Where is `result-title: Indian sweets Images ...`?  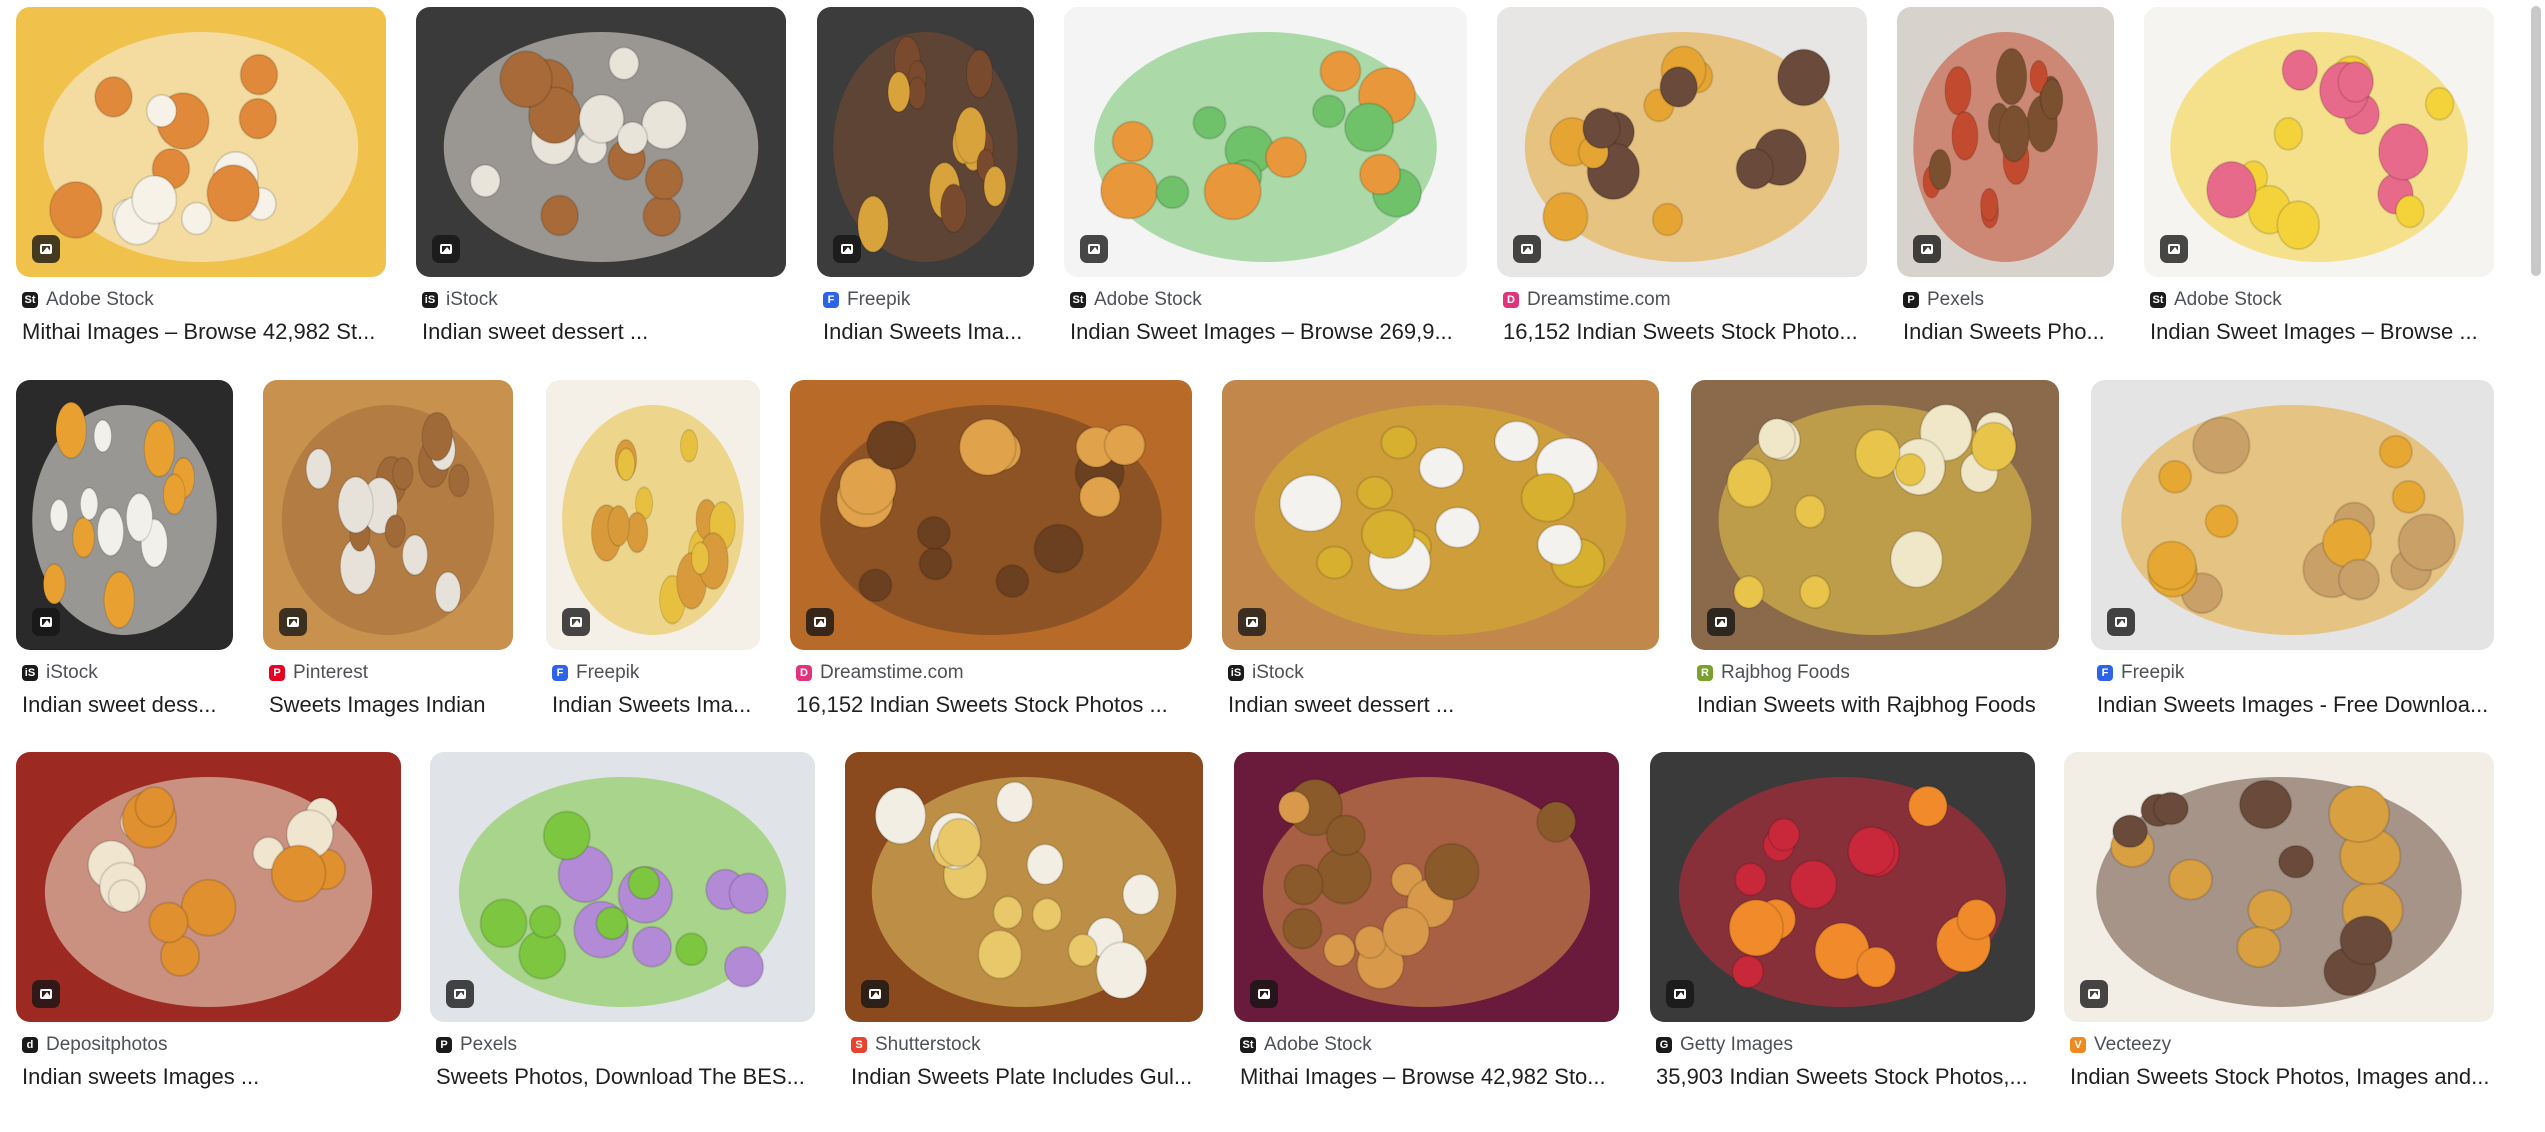 result-title: Indian sweets Images ... is located at coordinates (211, 1077).